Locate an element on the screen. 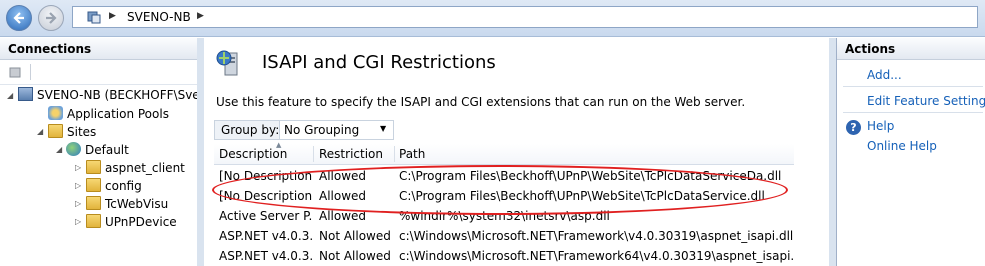  actions-title: Actions is located at coordinates (911, 49).